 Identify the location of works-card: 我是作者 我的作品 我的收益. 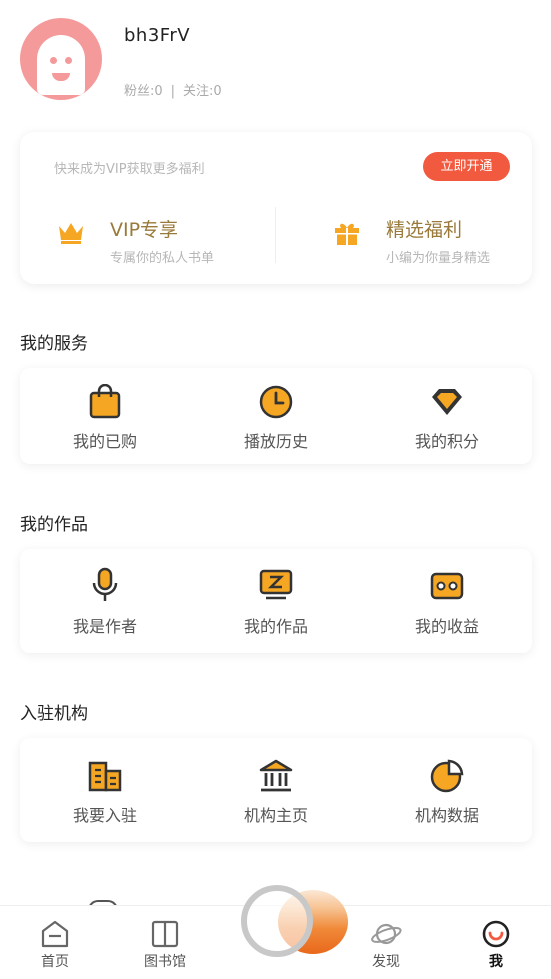
(276, 601).